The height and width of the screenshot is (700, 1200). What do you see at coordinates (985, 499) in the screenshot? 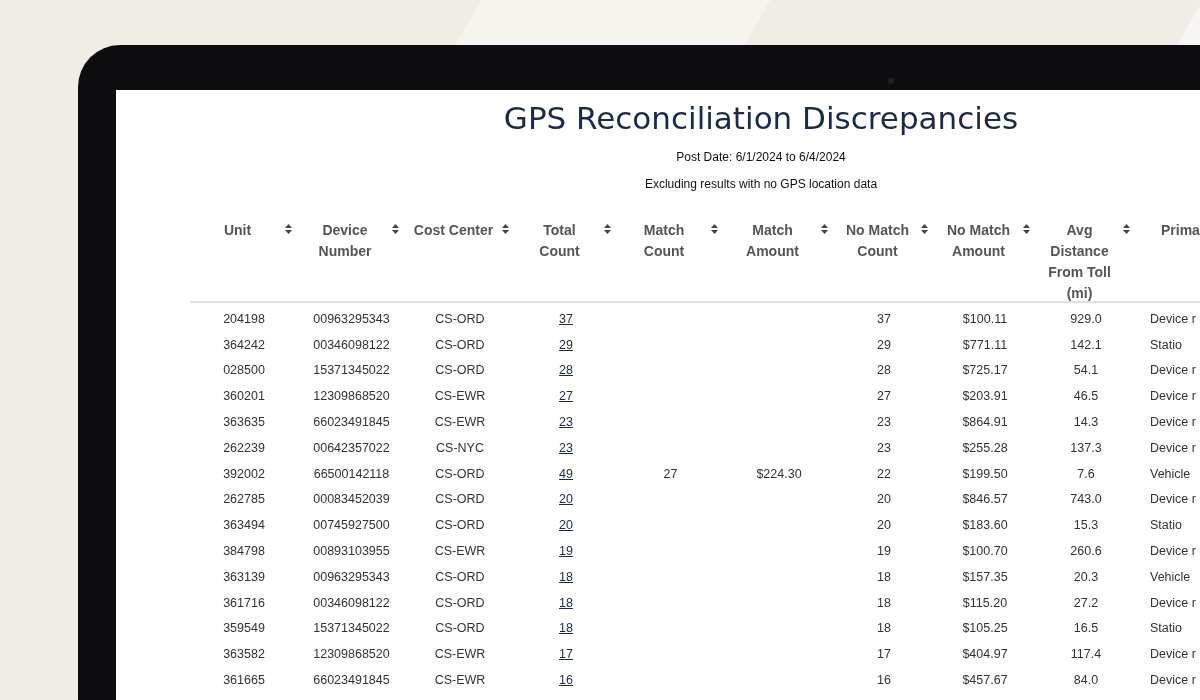
I see `table-cell: $846.57` at bounding box center [985, 499].